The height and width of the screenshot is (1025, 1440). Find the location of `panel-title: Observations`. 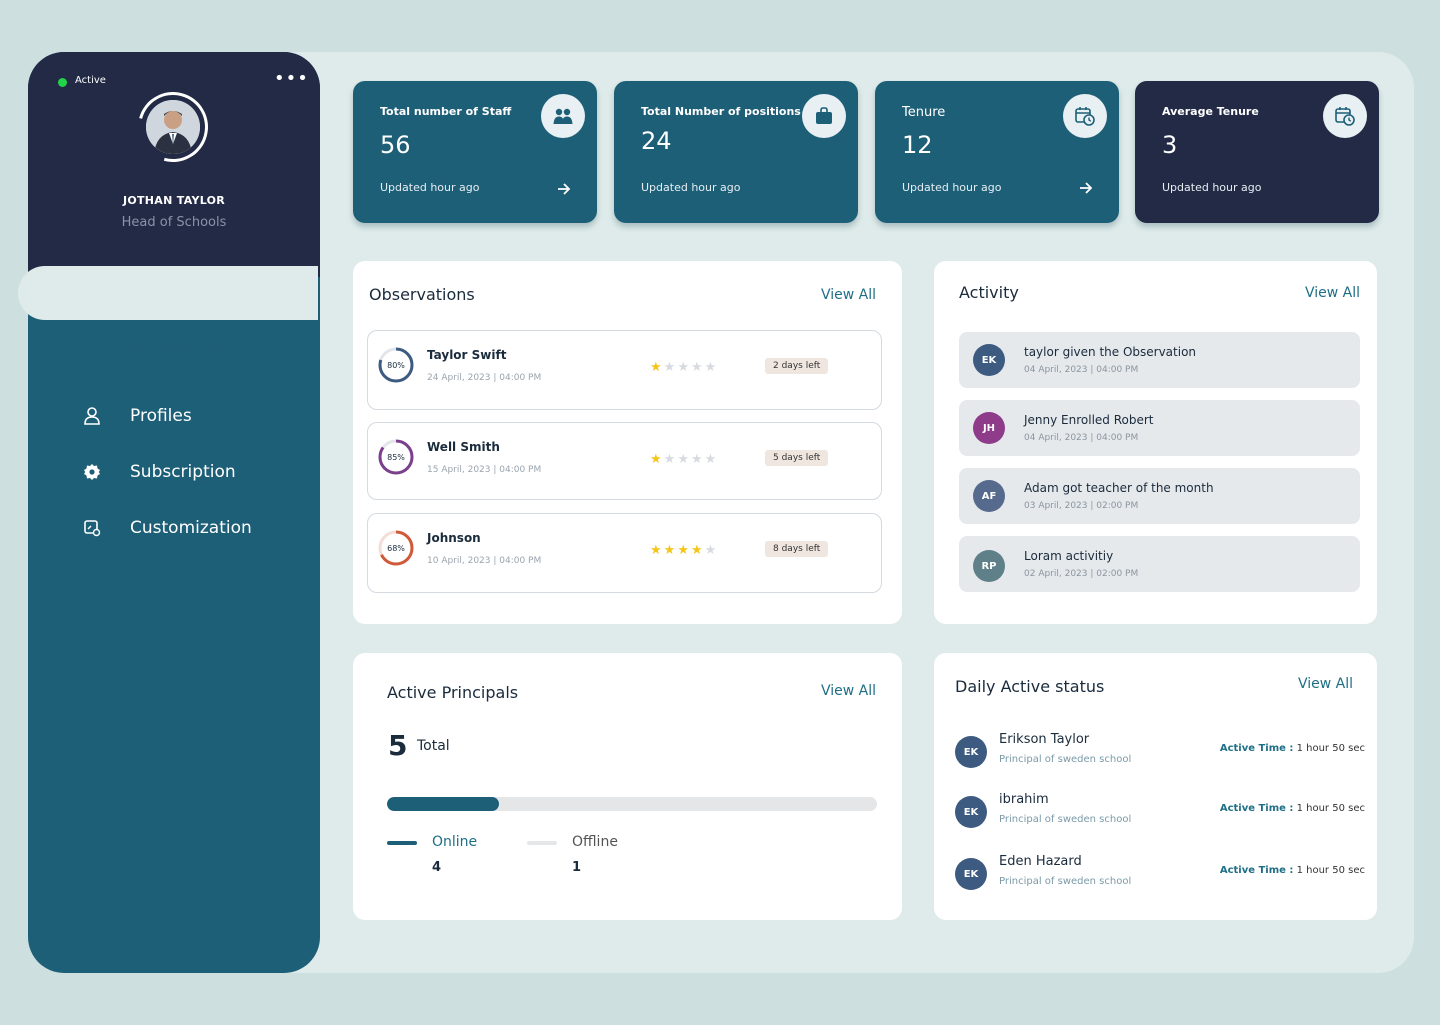

panel-title: Observations is located at coordinates (422, 294).